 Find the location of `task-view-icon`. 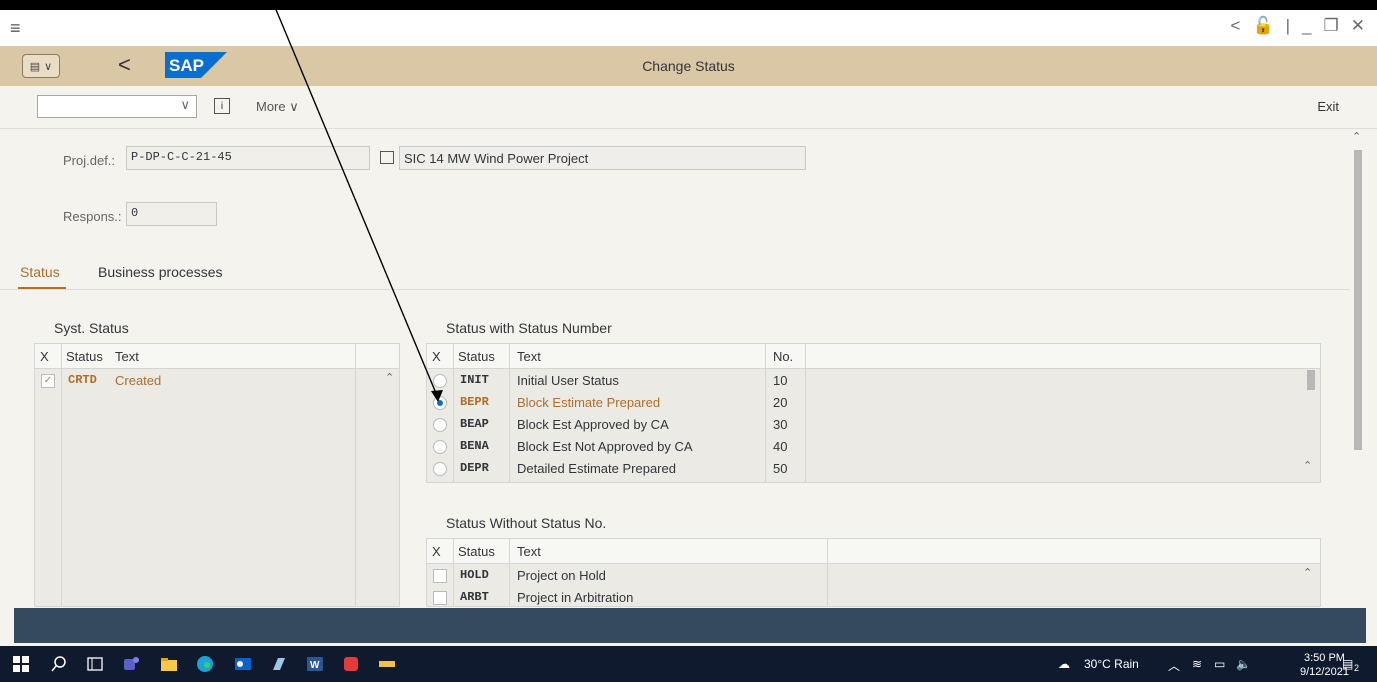

task-view-icon is located at coordinates (95, 664).